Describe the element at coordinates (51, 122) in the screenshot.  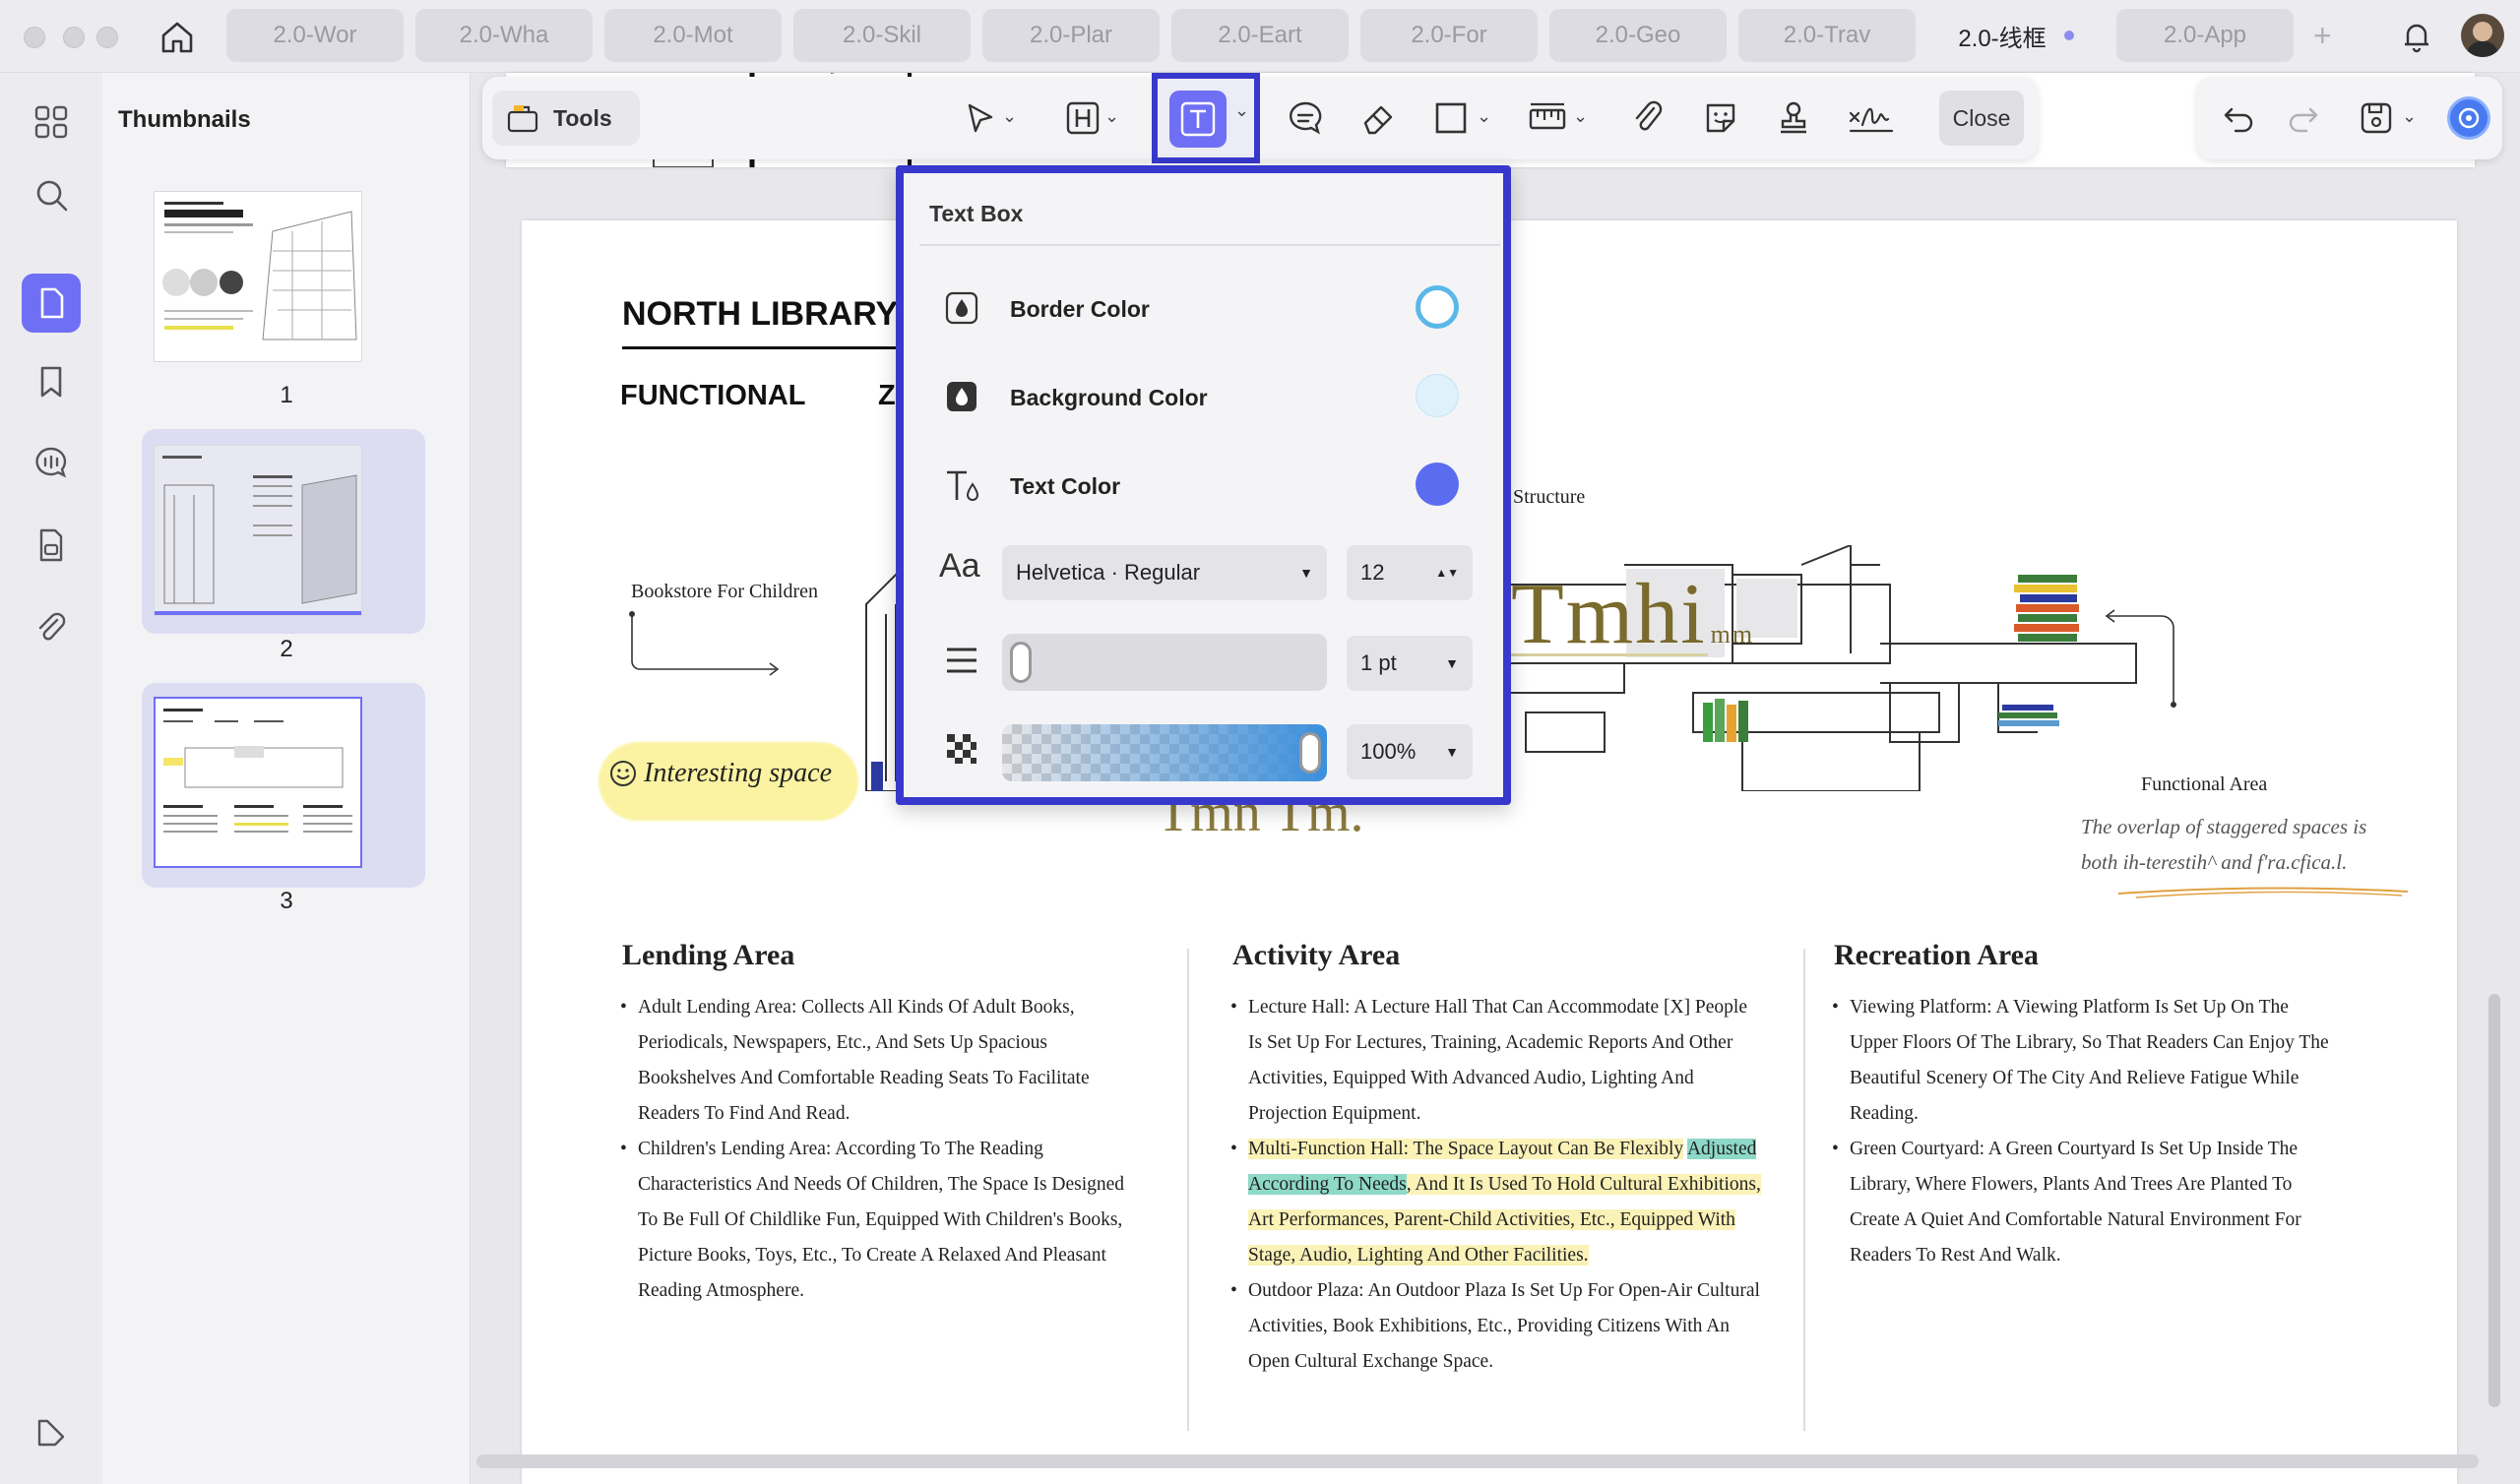
I see `apps-grid-icon` at that location.